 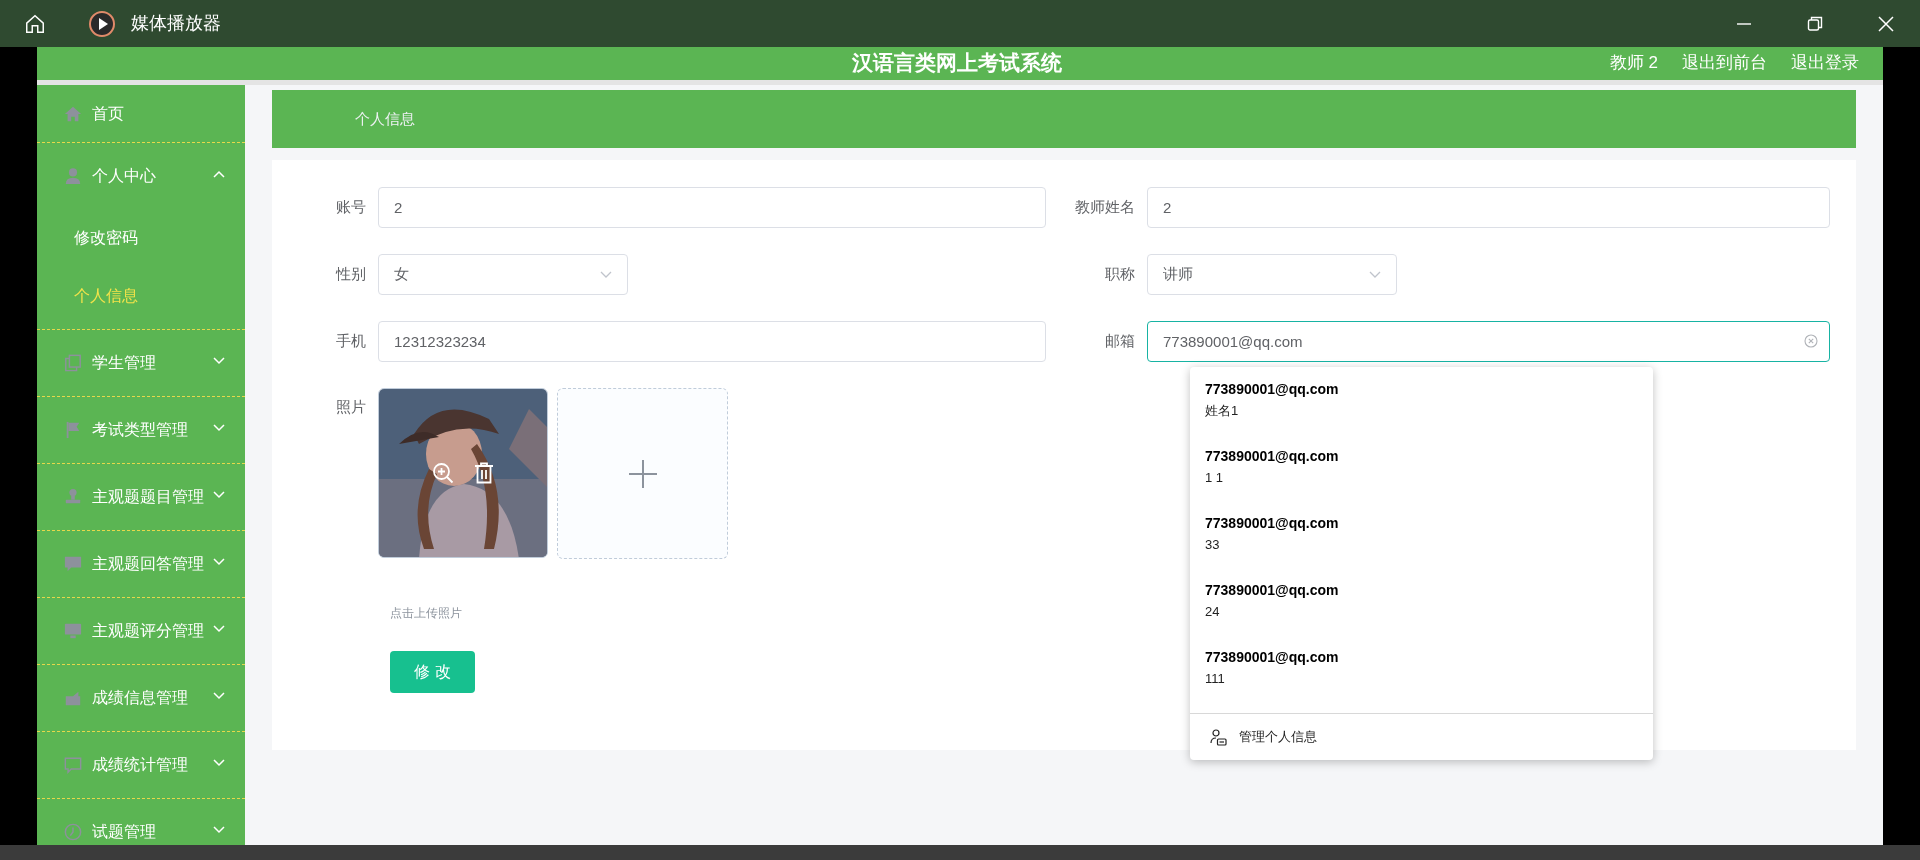 What do you see at coordinates (1633, 63) in the screenshot?
I see `header-link: 教师 2` at bounding box center [1633, 63].